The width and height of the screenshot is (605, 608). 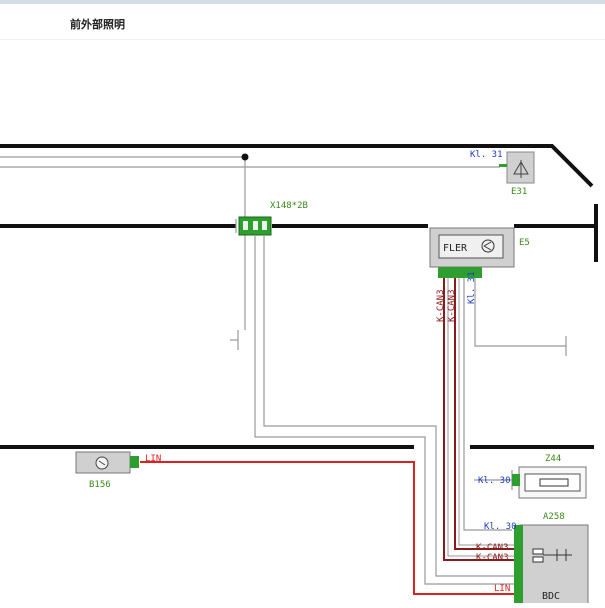 What do you see at coordinates (273, 218) in the screenshot?
I see `x148-connector: X148*2B` at bounding box center [273, 218].